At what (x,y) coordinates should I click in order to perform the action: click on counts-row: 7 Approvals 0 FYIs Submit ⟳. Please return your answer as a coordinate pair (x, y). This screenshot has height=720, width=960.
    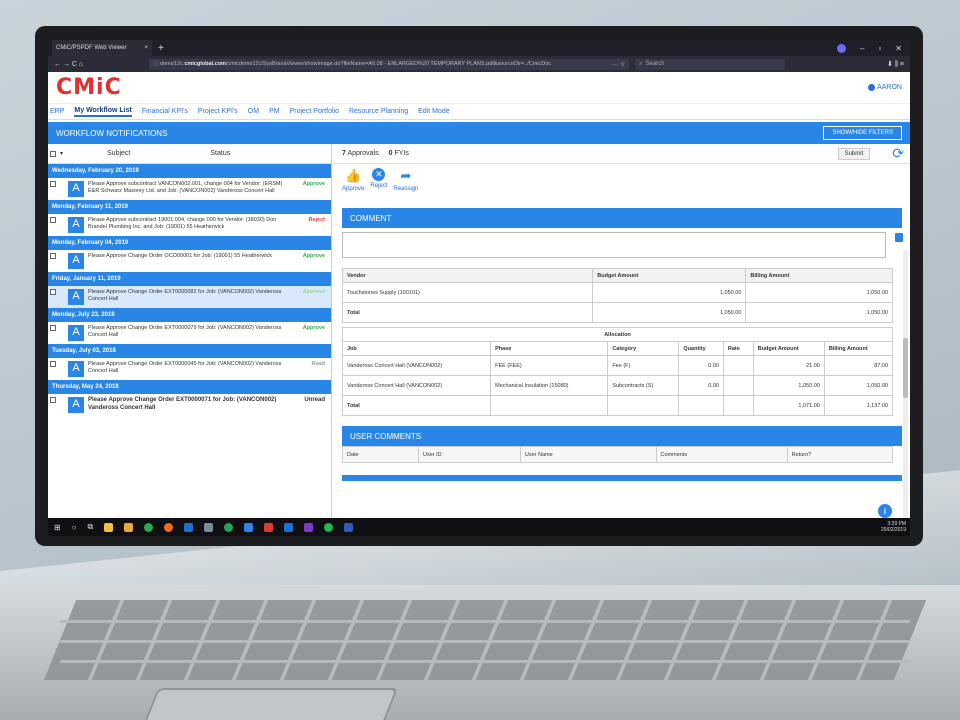
    Looking at the image, I should click on (621, 154).